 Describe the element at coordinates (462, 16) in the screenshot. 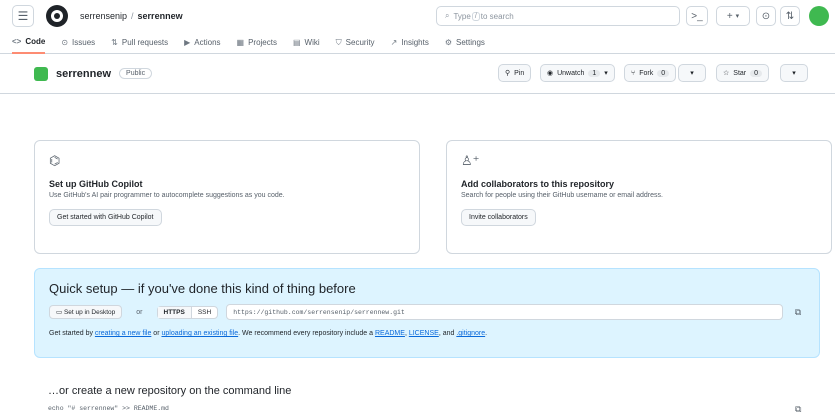

I see `search-prefix: Type` at that location.